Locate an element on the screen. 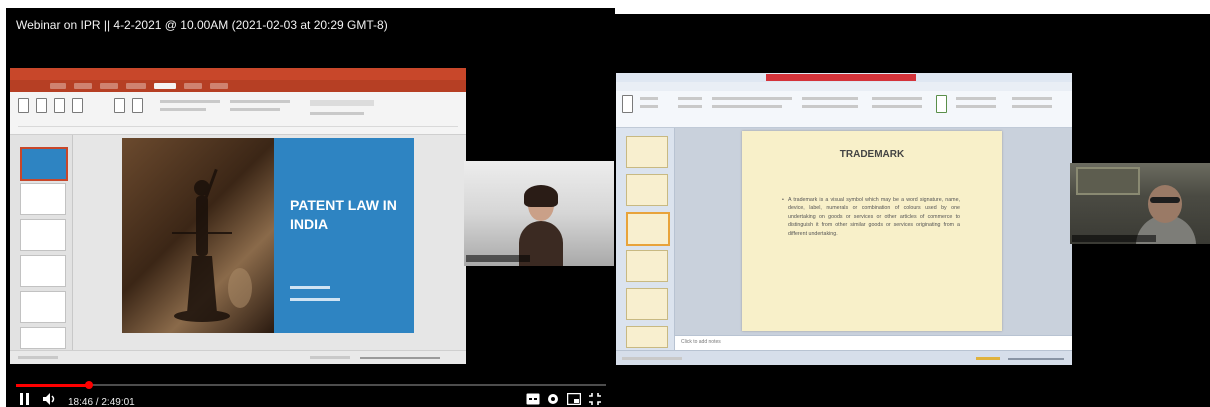 Image resolution: width=1210 pixels, height=407 pixels. fullscreen-exit-icon is located at coordinates (595, 399).